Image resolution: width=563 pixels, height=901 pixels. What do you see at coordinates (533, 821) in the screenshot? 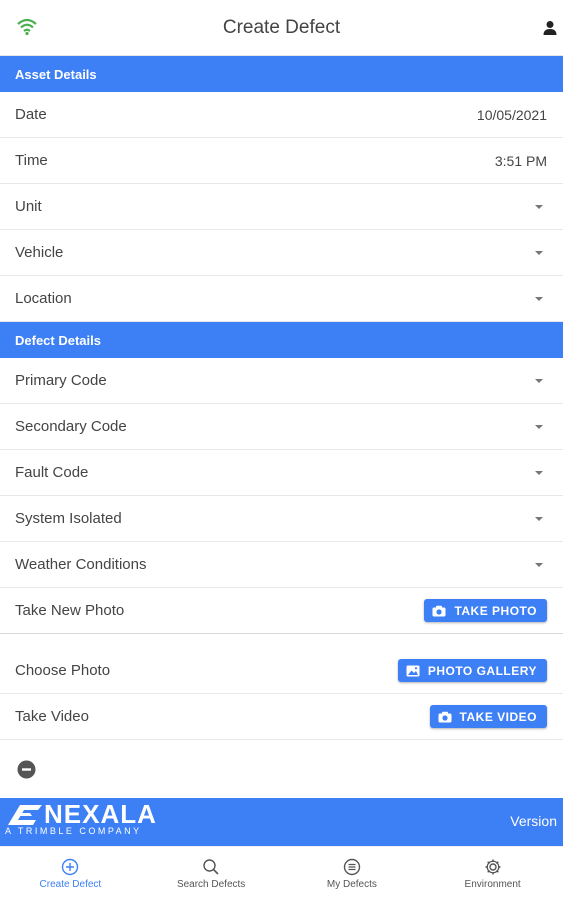
I see `version-label: Version` at bounding box center [533, 821].